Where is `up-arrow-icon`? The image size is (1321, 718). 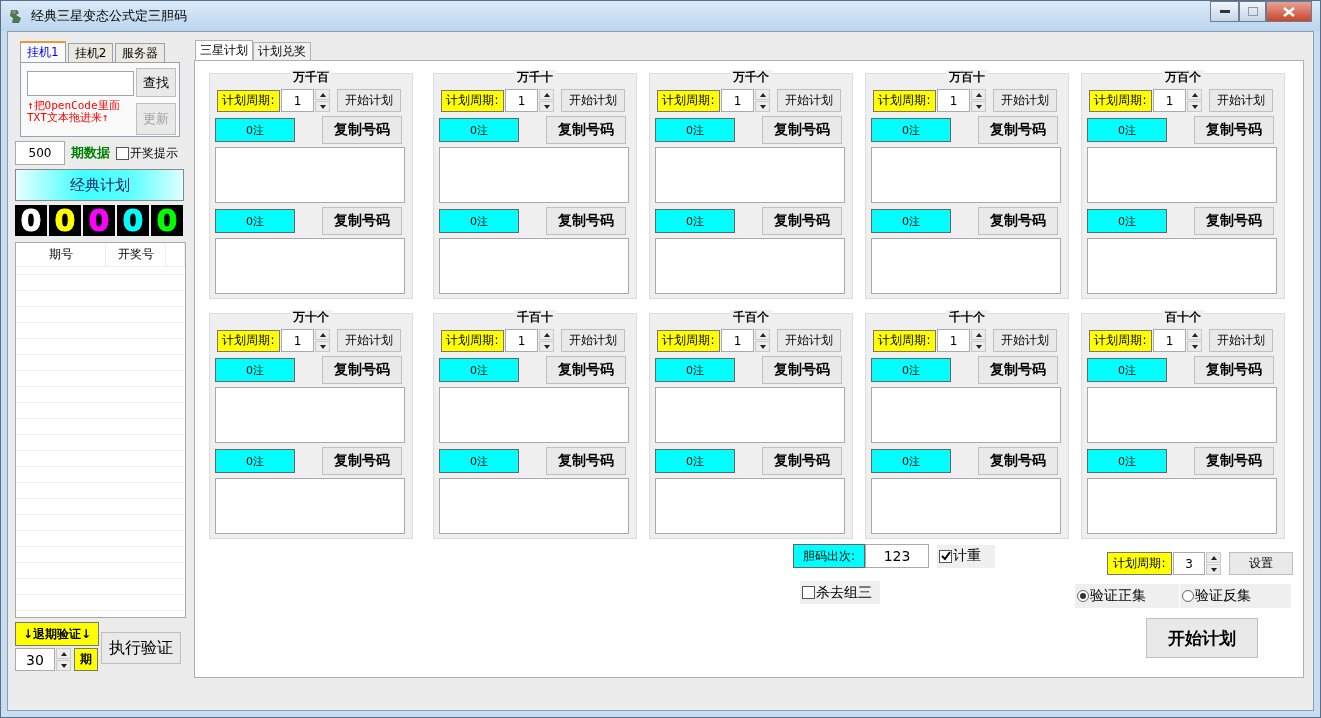 up-arrow-icon is located at coordinates (762, 334).